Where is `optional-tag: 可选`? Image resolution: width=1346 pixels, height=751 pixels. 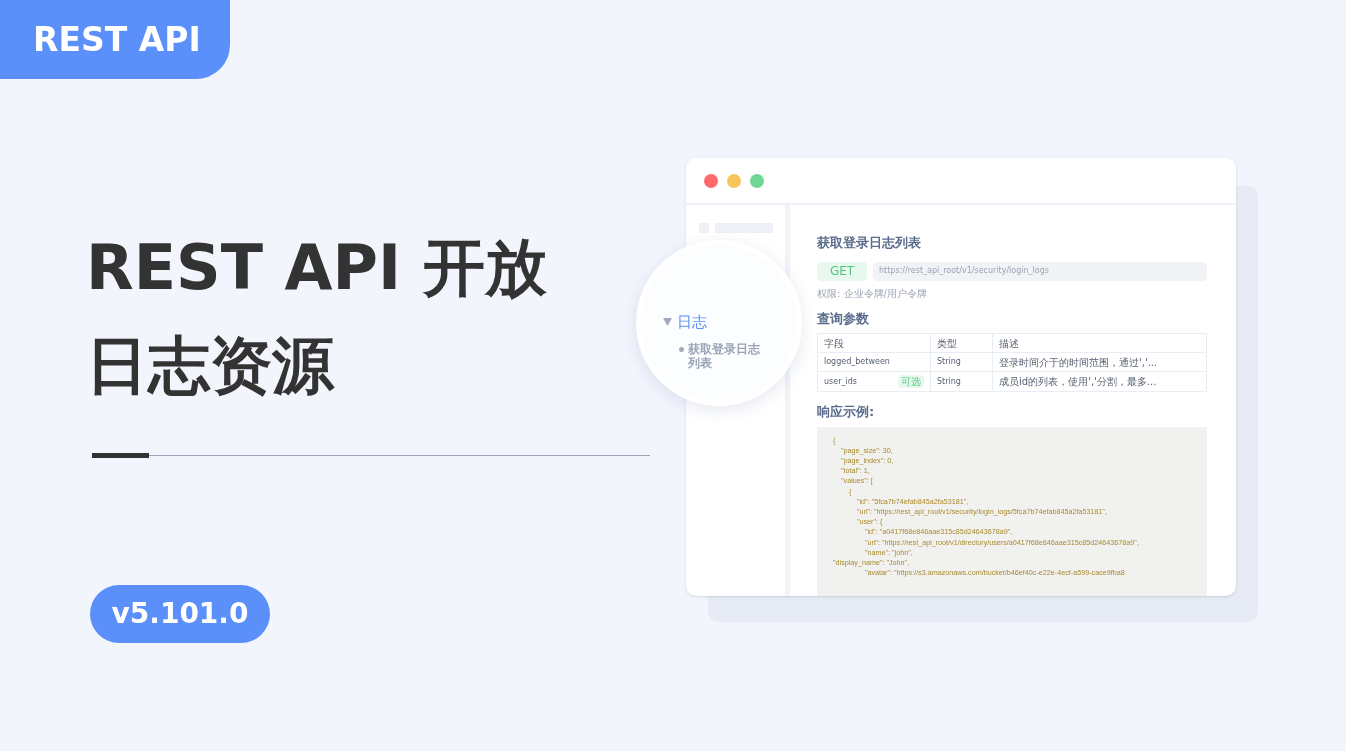 optional-tag: 可选 is located at coordinates (911, 381).